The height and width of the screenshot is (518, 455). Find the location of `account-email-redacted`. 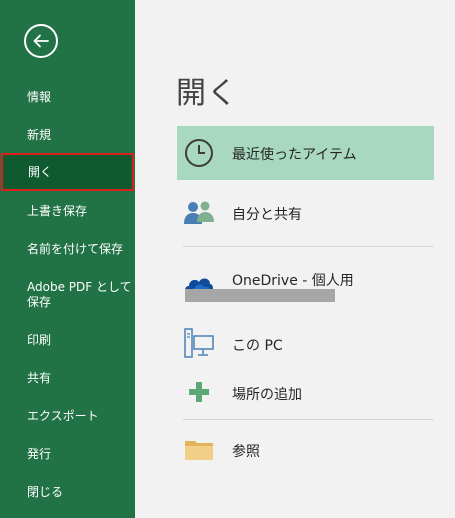

account-email-redacted is located at coordinates (260, 295).